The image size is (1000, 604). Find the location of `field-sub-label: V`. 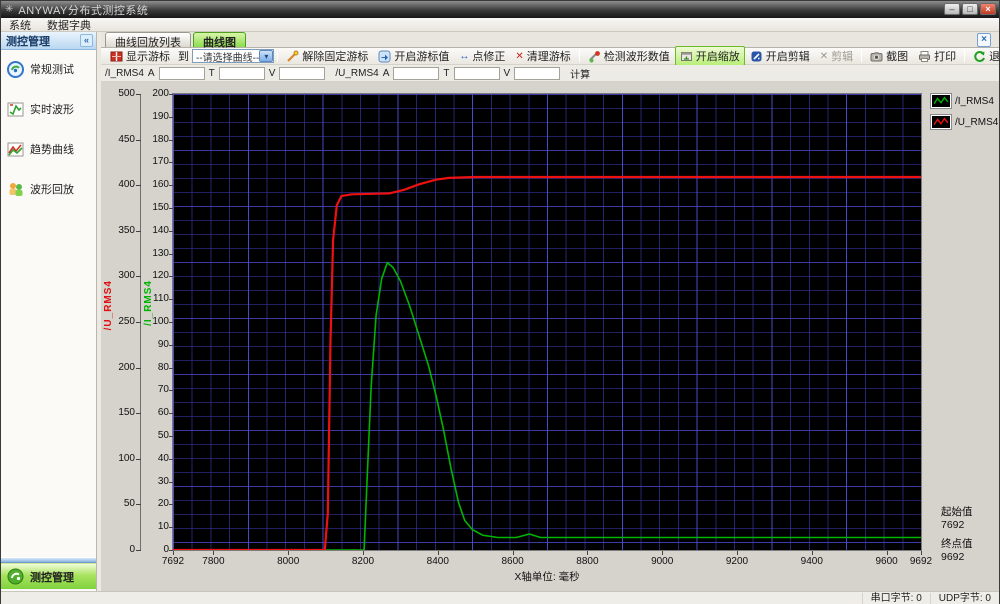

field-sub-label: V is located at coordinates (507, 73).